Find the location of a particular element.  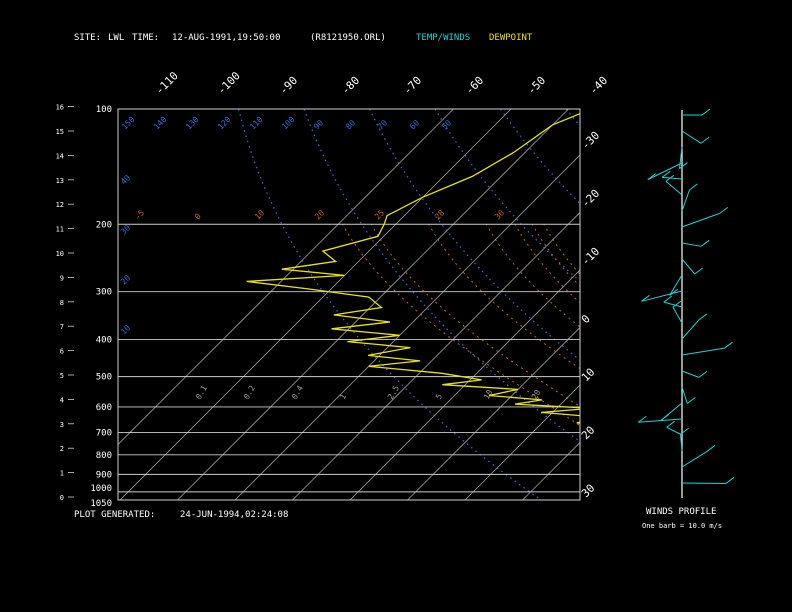

pressure-tick-label: 700 is located at coordinates (104, 434).